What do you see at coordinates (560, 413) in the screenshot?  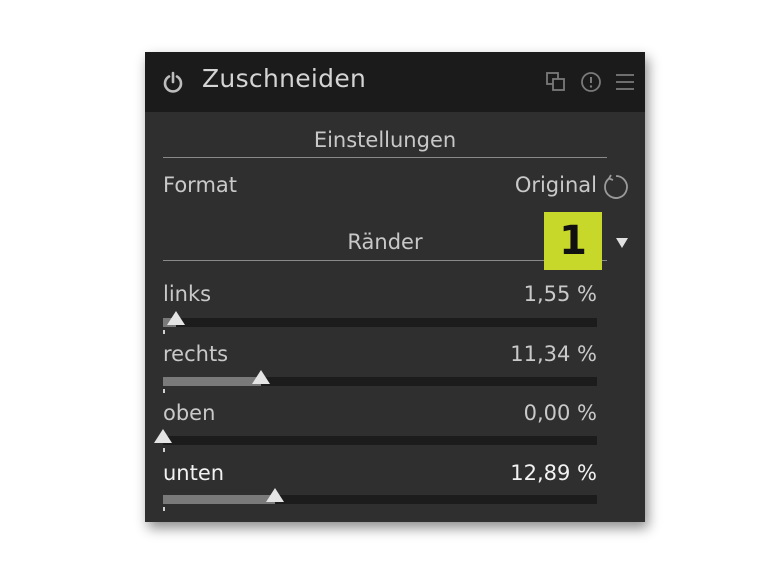 I see `slider-value-top: 0,00 %` at bounding box center [560, 413].